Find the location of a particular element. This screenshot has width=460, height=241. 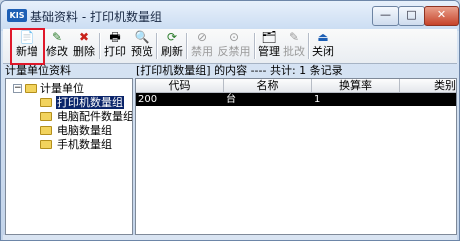

new-document-icon: 📄 is located at coordinates (27, 37).